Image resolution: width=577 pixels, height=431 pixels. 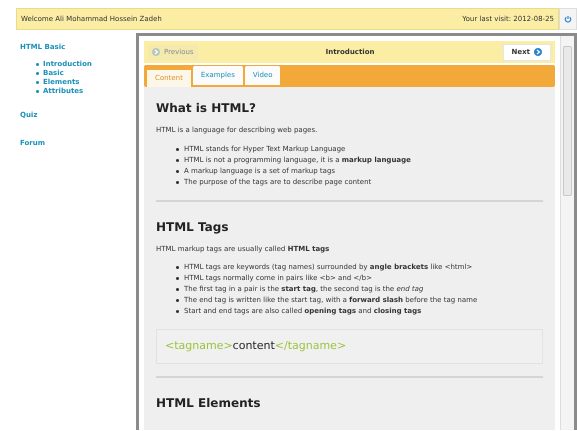 I want to click on section-heading: HTML Tags, so click(x=193, y=227).